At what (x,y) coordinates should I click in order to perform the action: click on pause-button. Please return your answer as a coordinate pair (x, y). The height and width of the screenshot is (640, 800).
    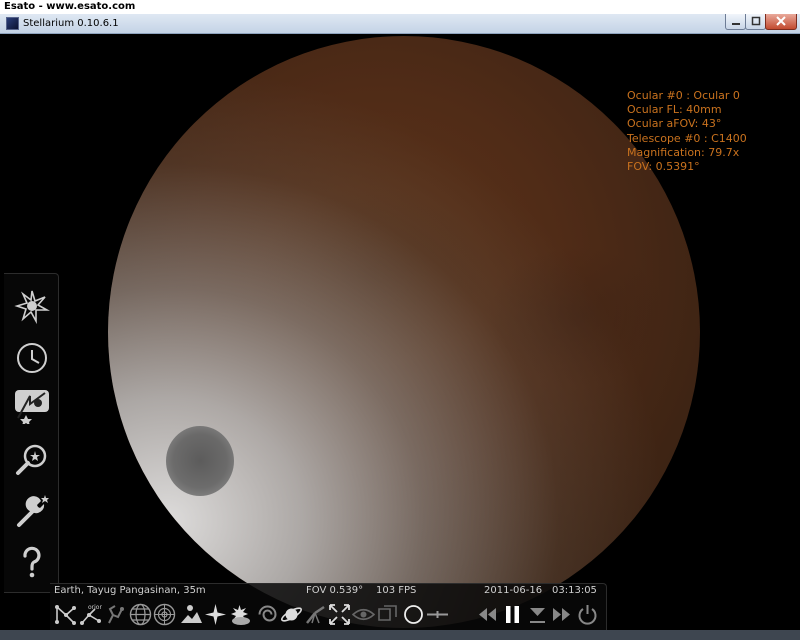
    Looking at the image, I should click on (512, 614).